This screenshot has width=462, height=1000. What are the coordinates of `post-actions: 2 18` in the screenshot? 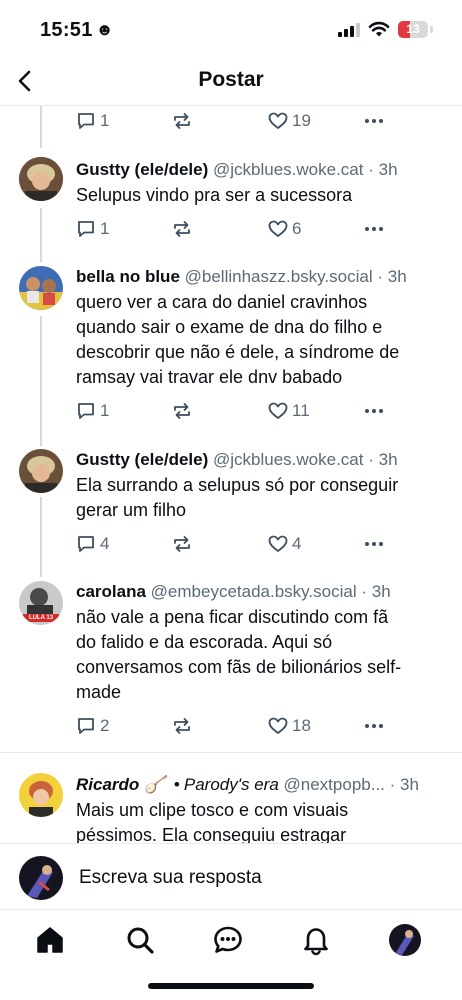 It's located at (236, 726).